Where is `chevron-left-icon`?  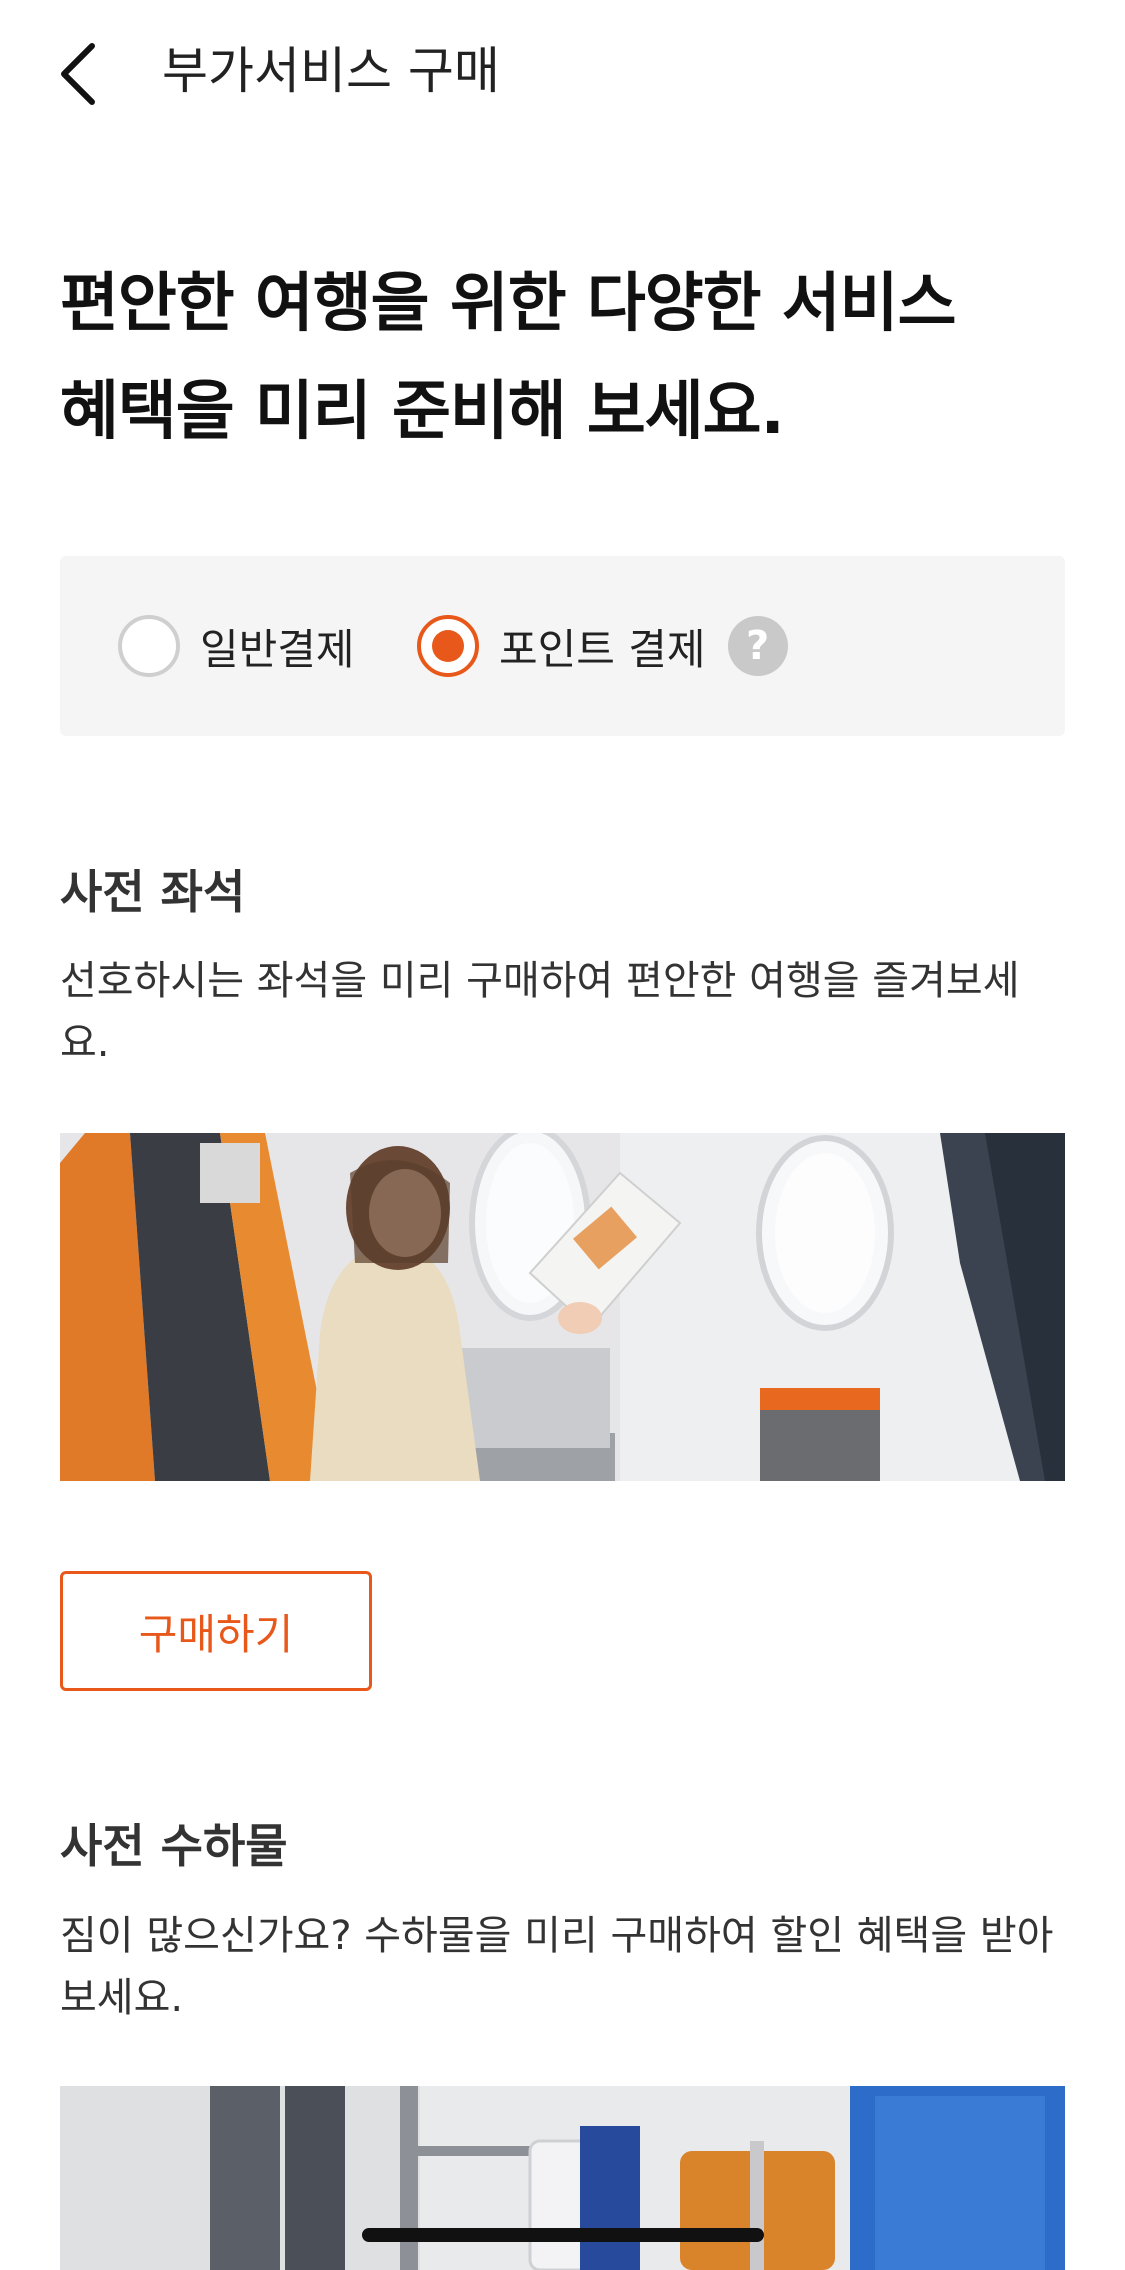 chevron-left-icon is located at coordinates (78, 74).